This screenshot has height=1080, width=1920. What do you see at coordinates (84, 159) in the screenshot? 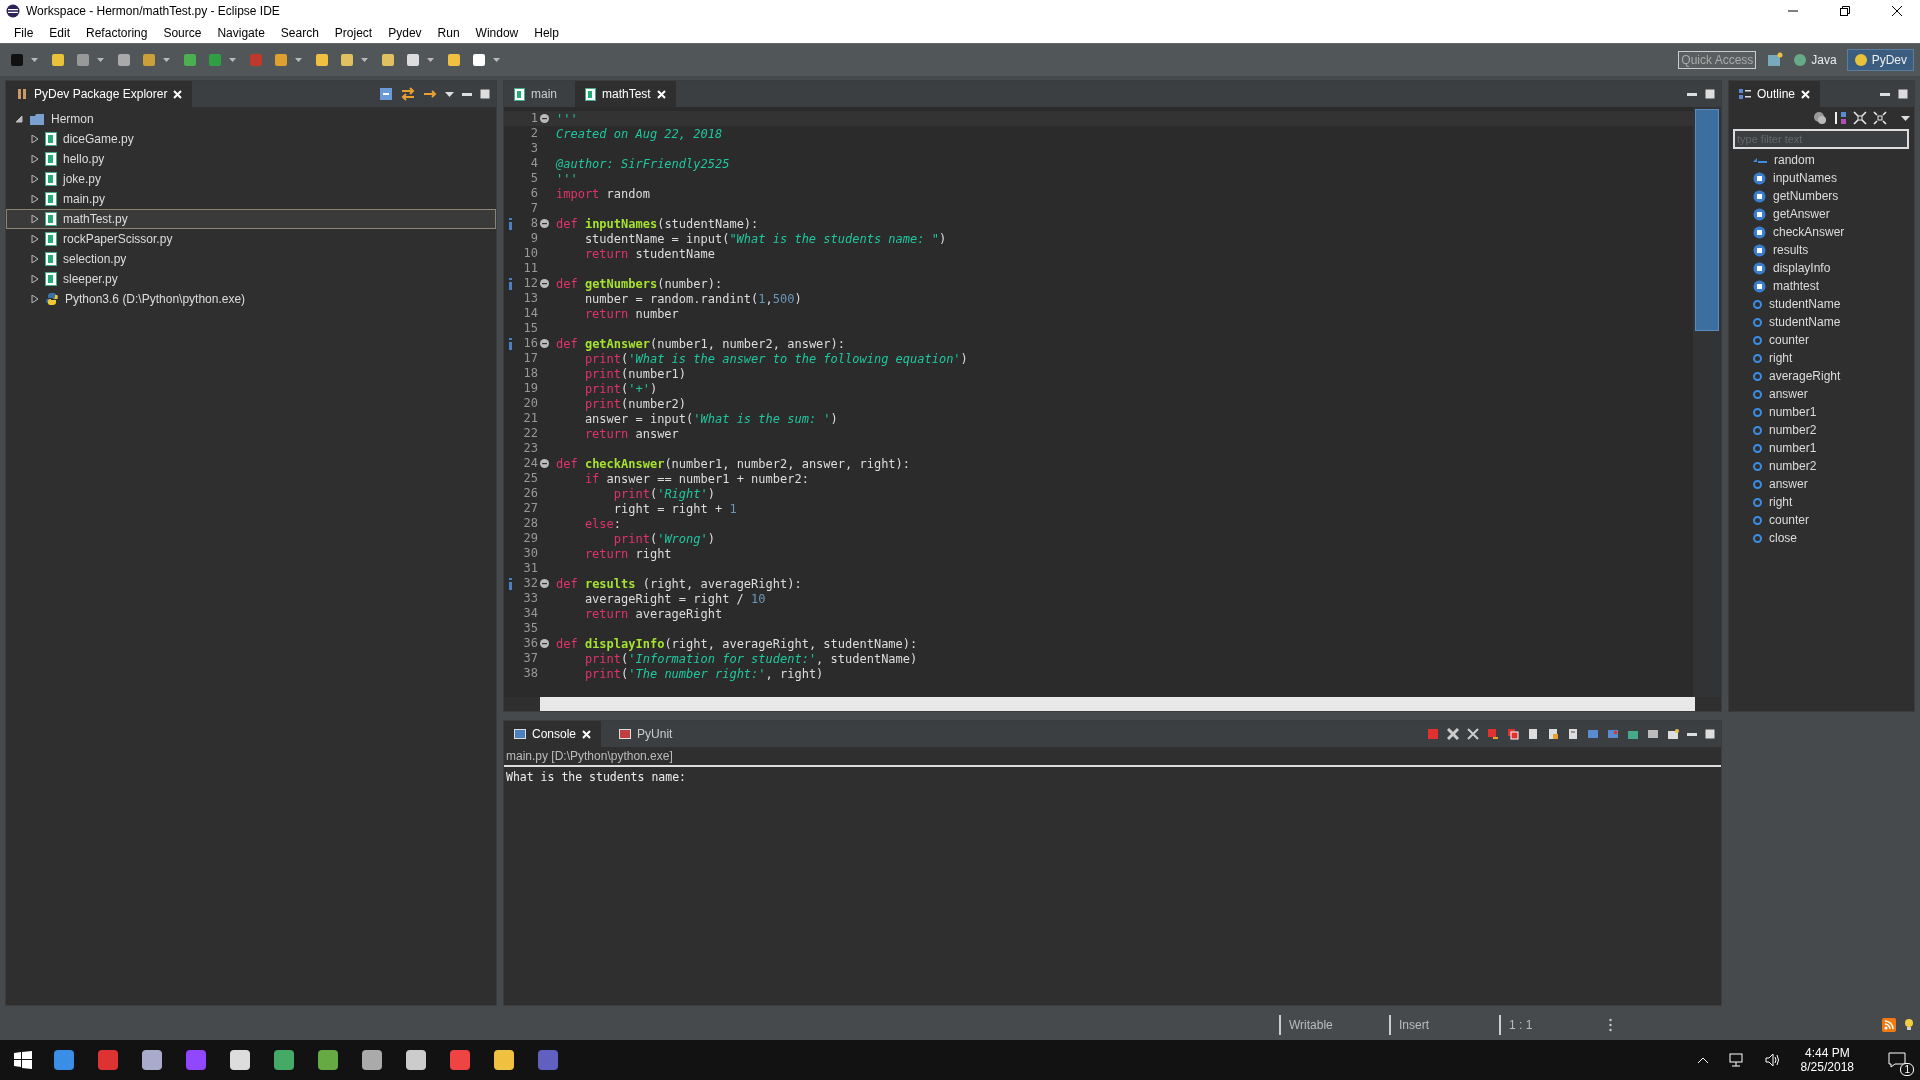
I see `tree-item: hello.py` at bounding box center [84, 159].